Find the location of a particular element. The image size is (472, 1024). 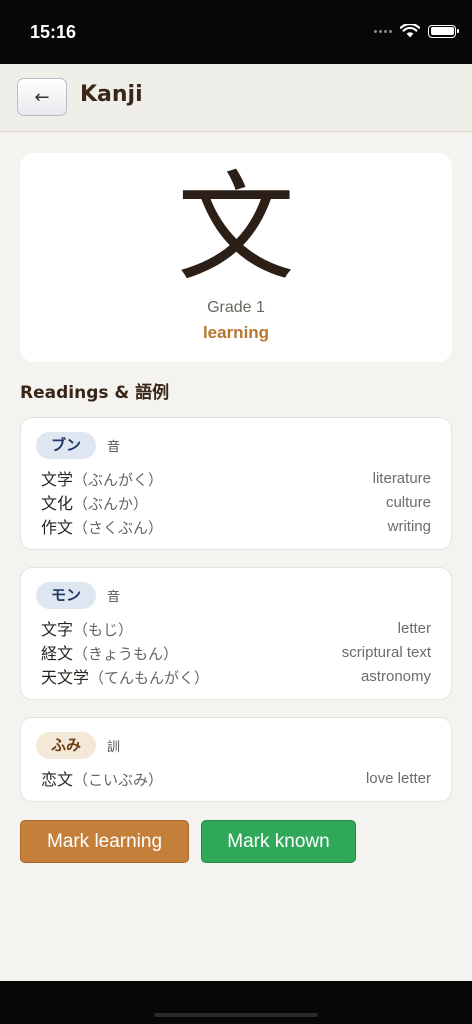

status-bar: 15:16 is located at coordinates (236, 32).